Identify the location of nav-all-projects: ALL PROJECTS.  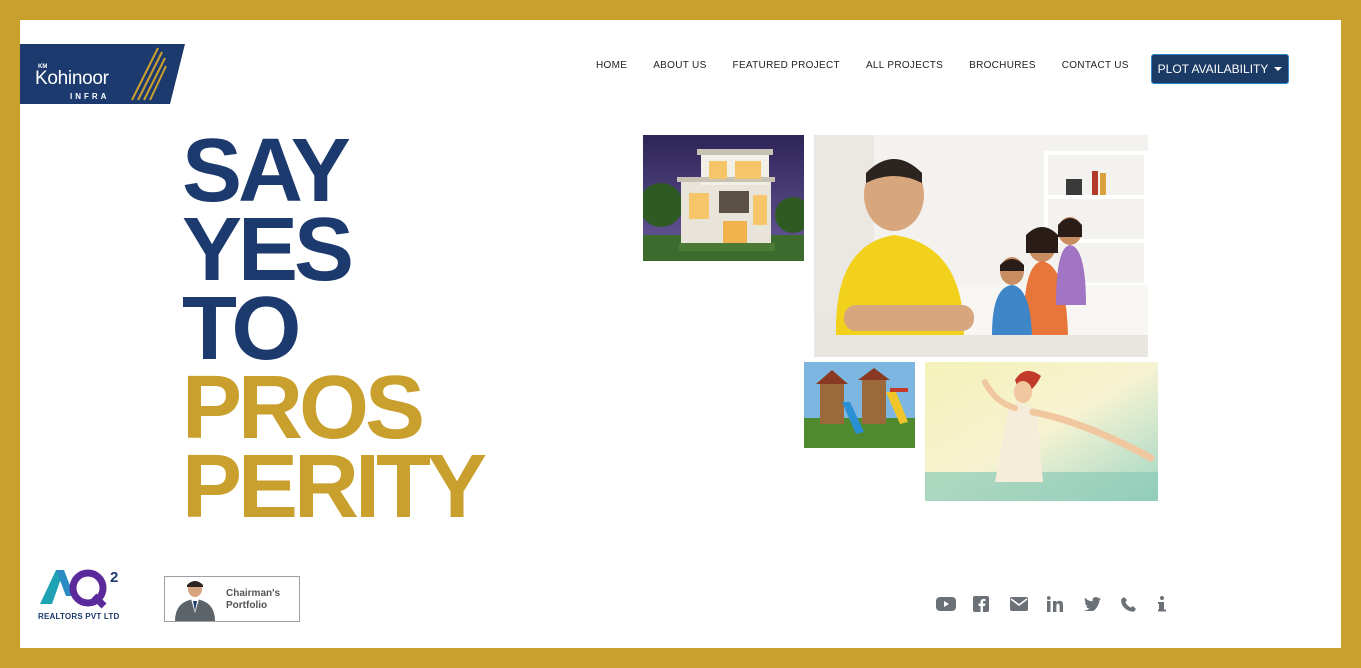
(904, 65).